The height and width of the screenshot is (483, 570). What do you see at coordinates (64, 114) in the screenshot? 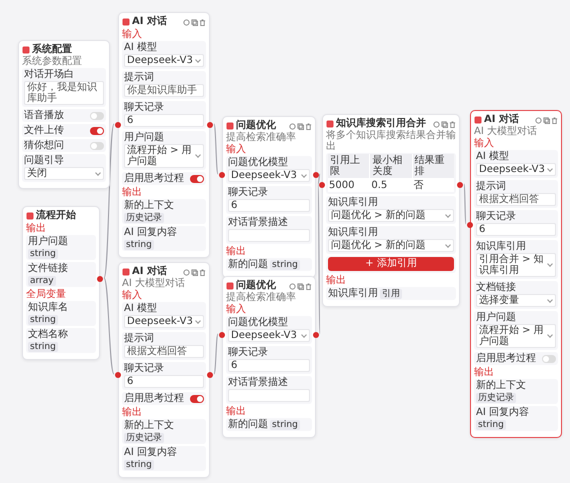
I see `node-card: 系统配置 系统参数配置 对话开场白 你好，我是知识库助手 语音播放 文件上传 猜你想问 问题引导 关闭` at bounding box center [64, 114].